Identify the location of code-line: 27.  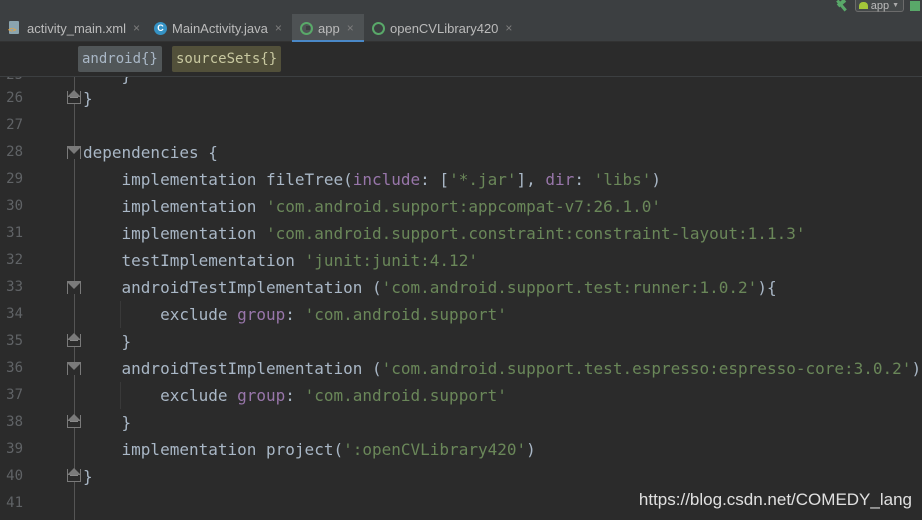
(461, 125).